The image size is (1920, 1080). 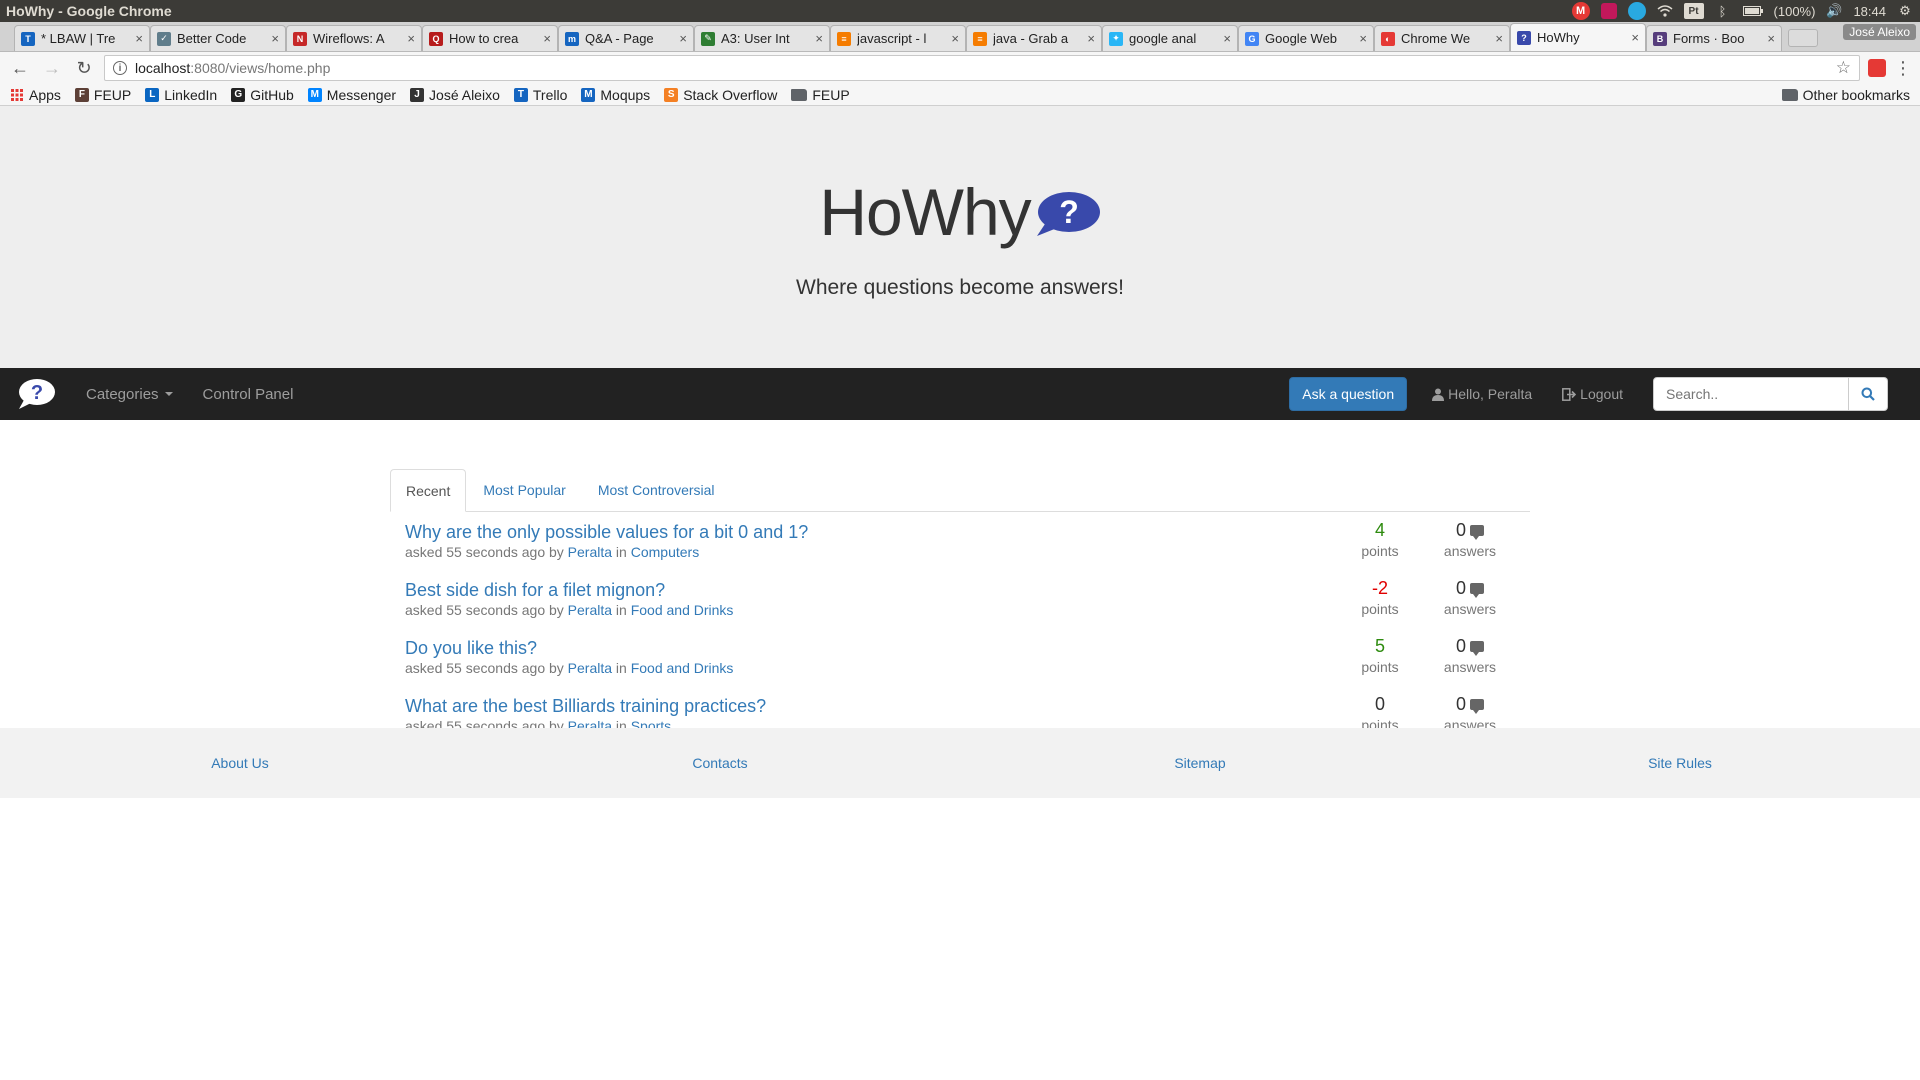 What do you see at coordinates (1693, 11) in the screenshot?
I see `keyboard-layout-icon: Pt` at bounding box center [1693, 11].